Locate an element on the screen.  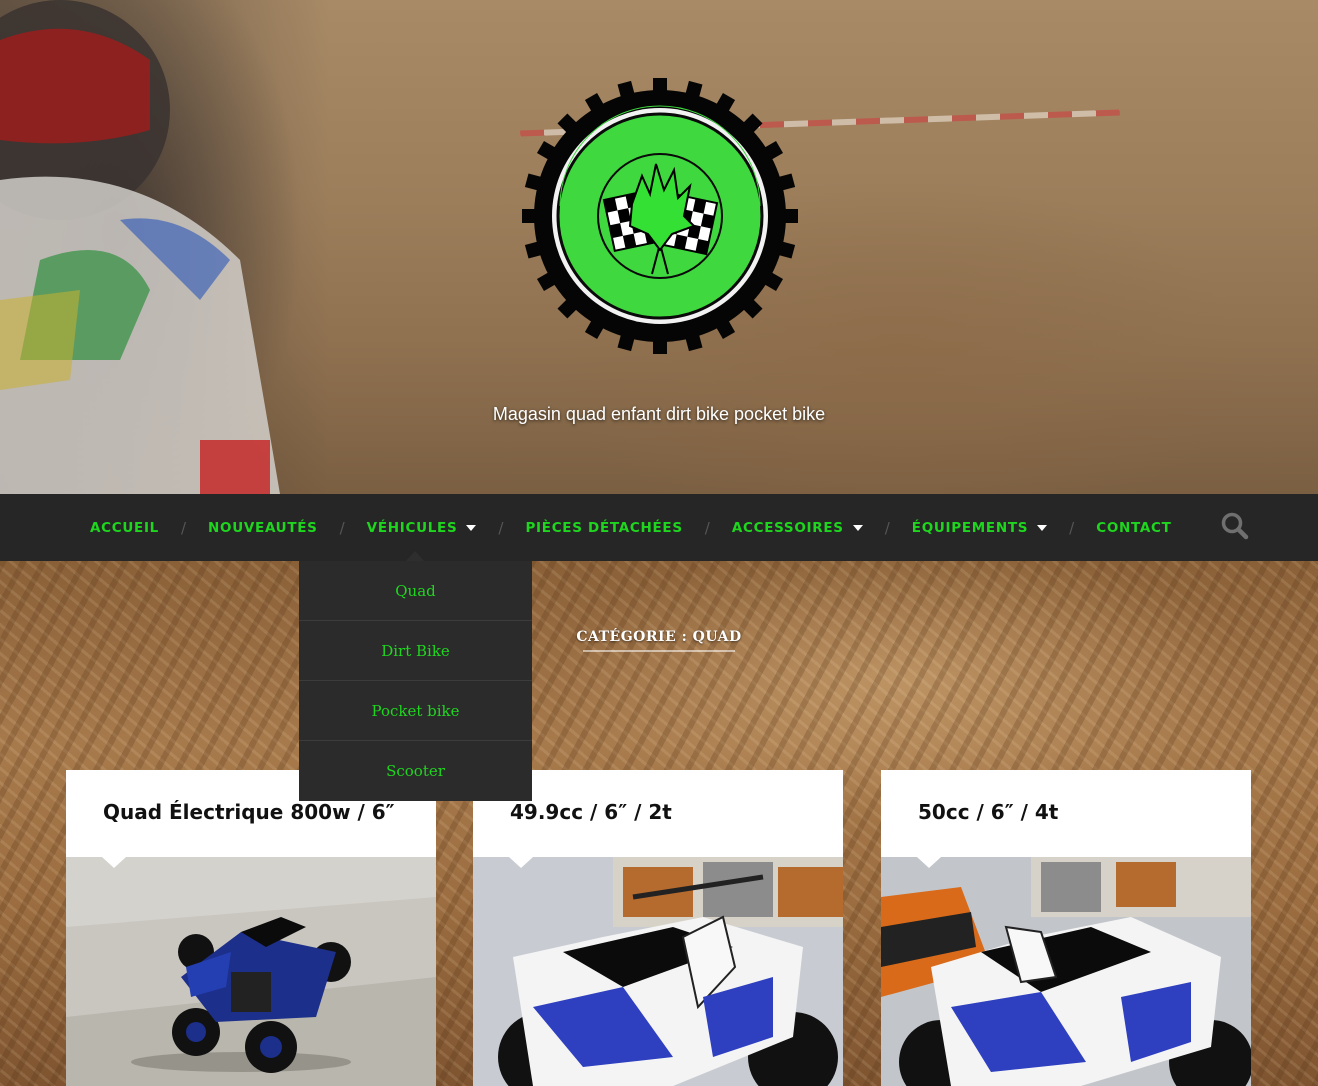
nav-item-accueil: ACCUEIL is located at coordinates (124, 528).